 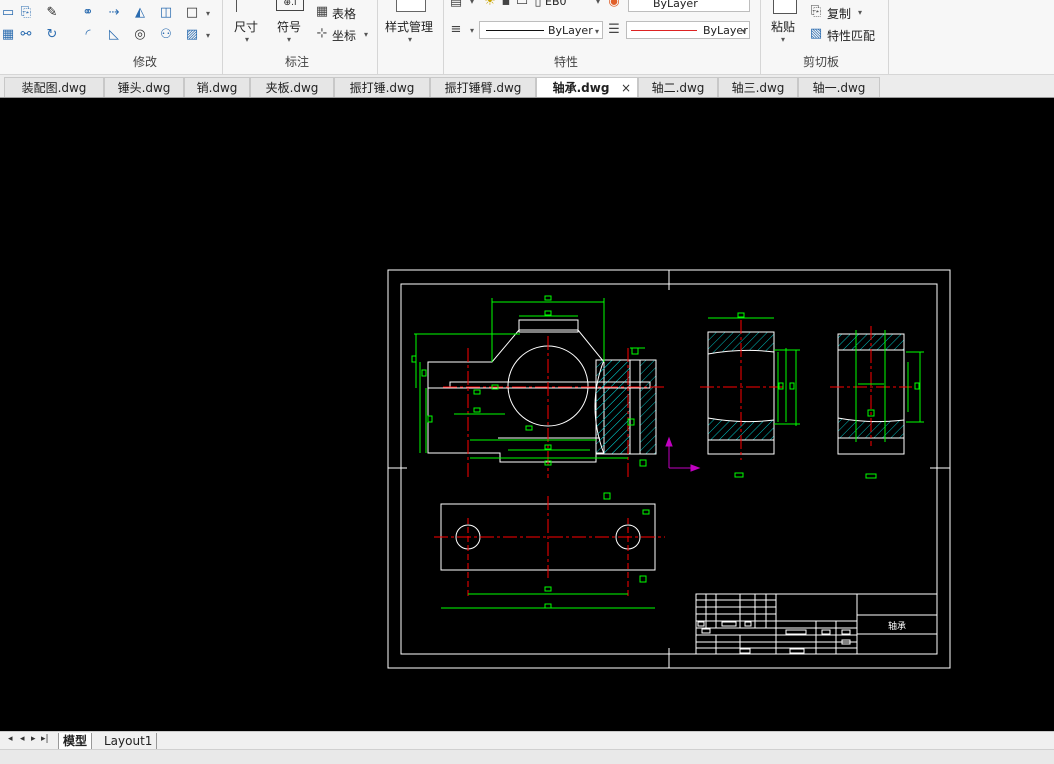 I want to click on paste-button: 粘贴 ▾, so click(x=784, y=23).